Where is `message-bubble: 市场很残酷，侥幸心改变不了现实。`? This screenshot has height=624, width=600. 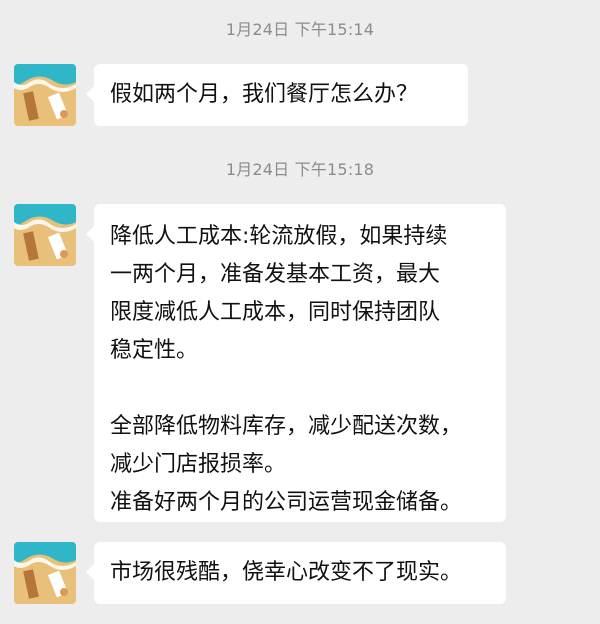 message-bubble: 市场很残酷，侥幸心改变不了现实。 is located at coordinates (296, 573).